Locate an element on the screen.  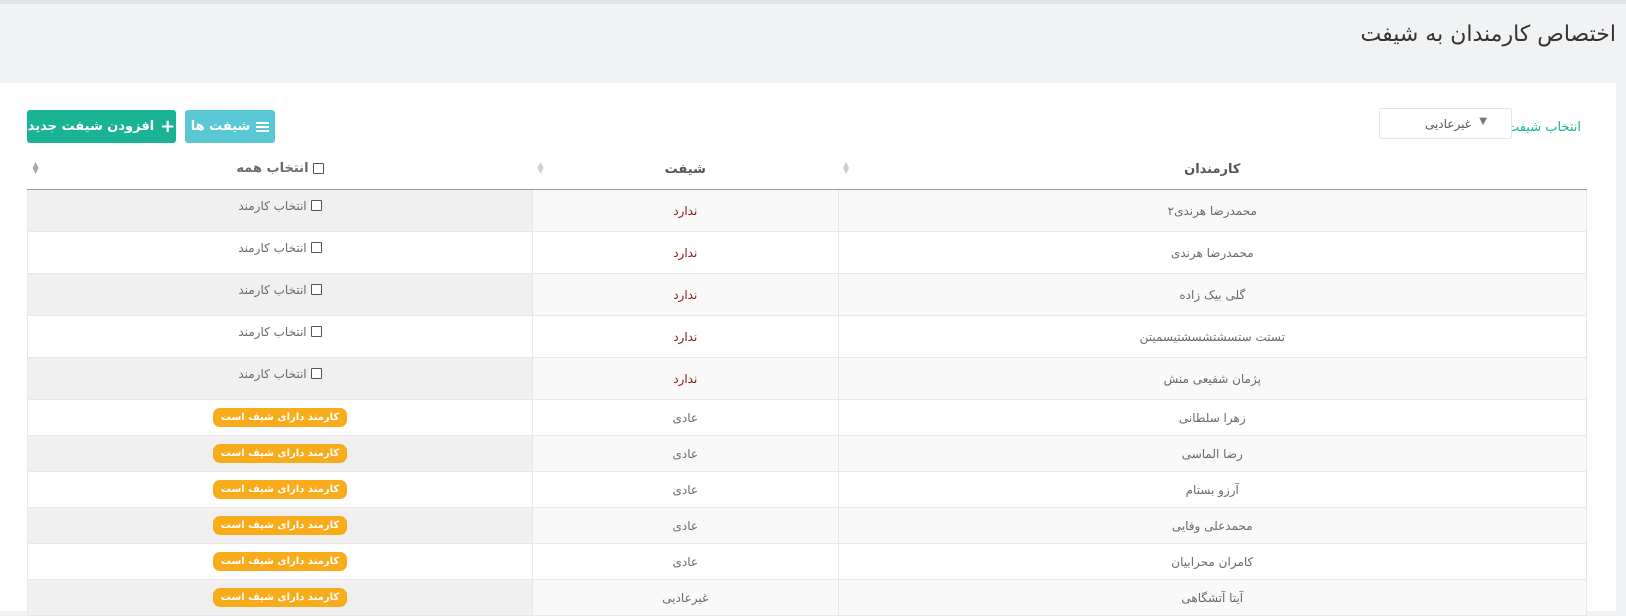
table-row: محمدعلی وفایی عادی کارمند دارای شیف است is located at coordinates (807, 525).